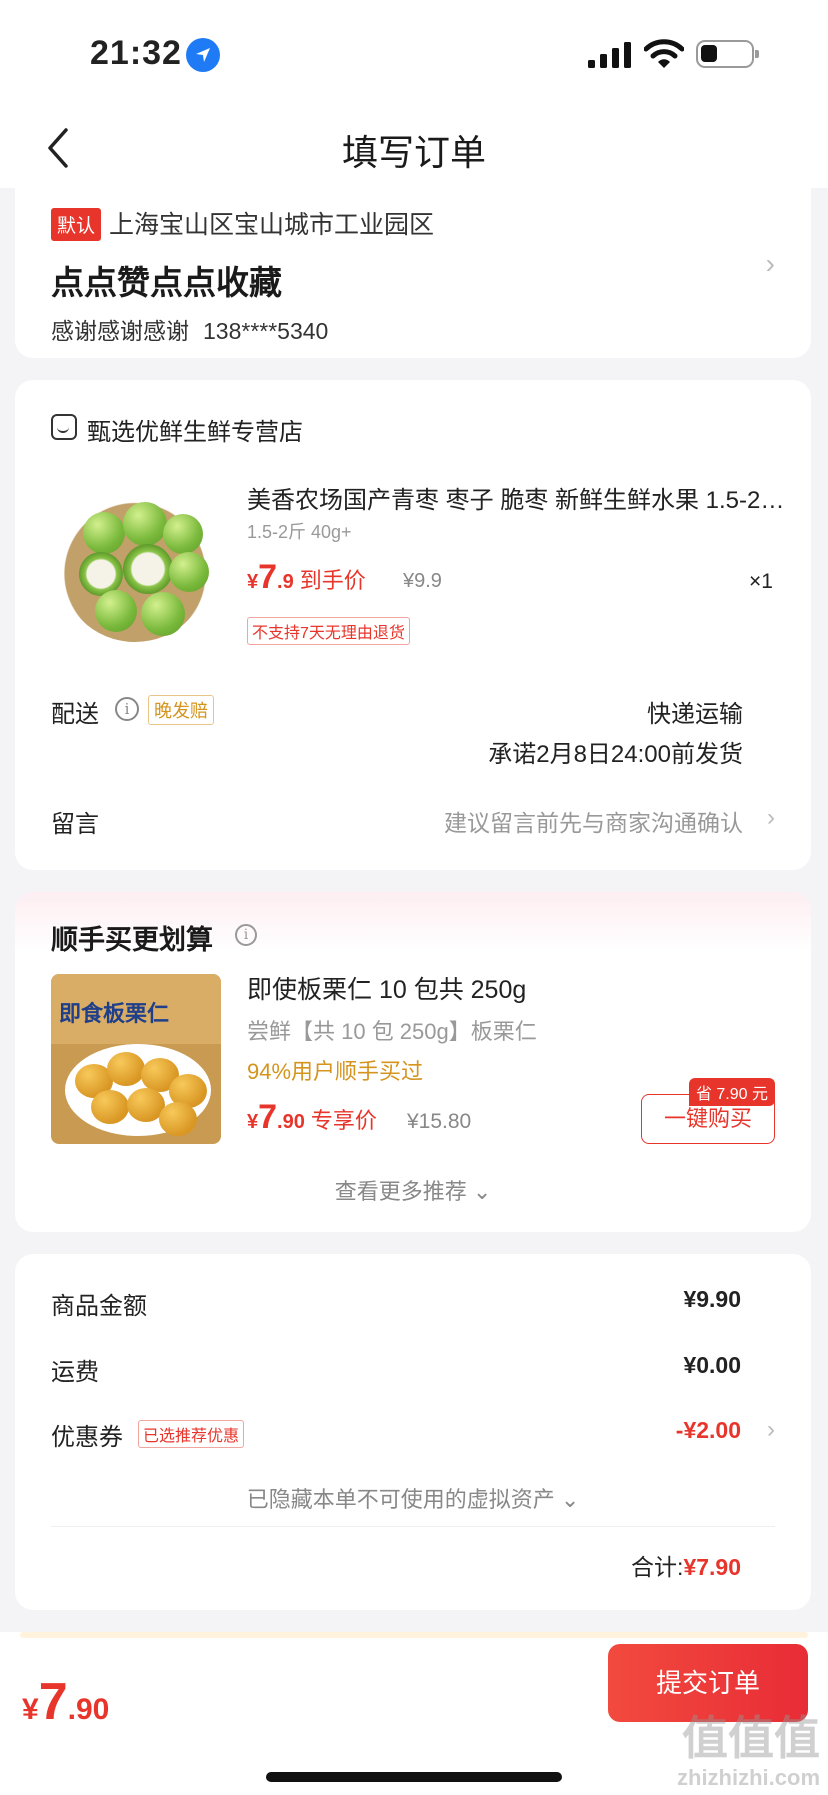 The width and height of the screenshot is (828, 1795). What do you see at coordinates (727, 54) in the screenshot?
I see `battery-icon` at bounding box center [727, 54].